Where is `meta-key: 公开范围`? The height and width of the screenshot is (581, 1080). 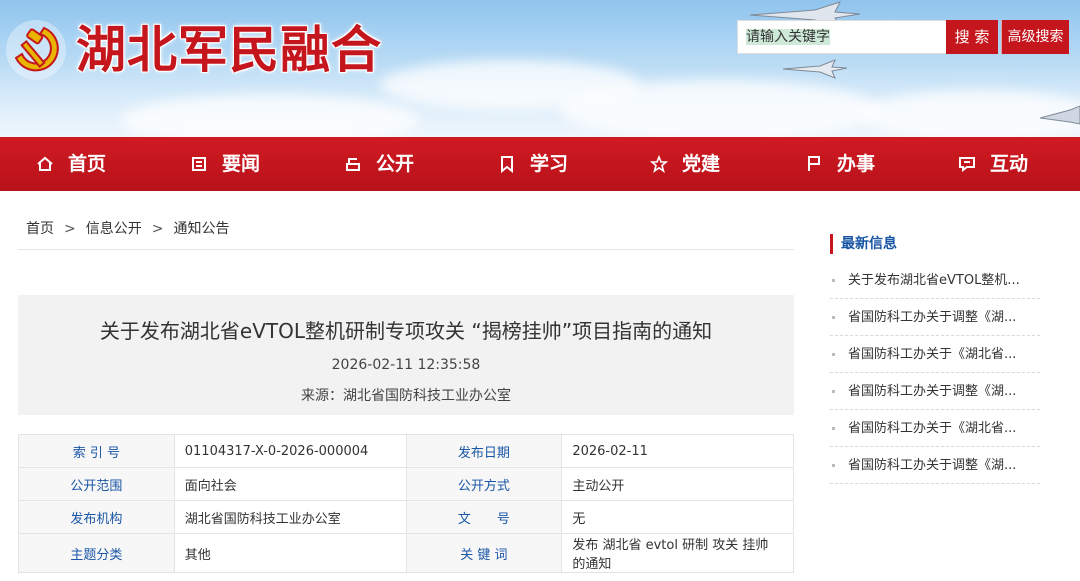
meta-key: 公开范围 is located at coordinates (96, 484).